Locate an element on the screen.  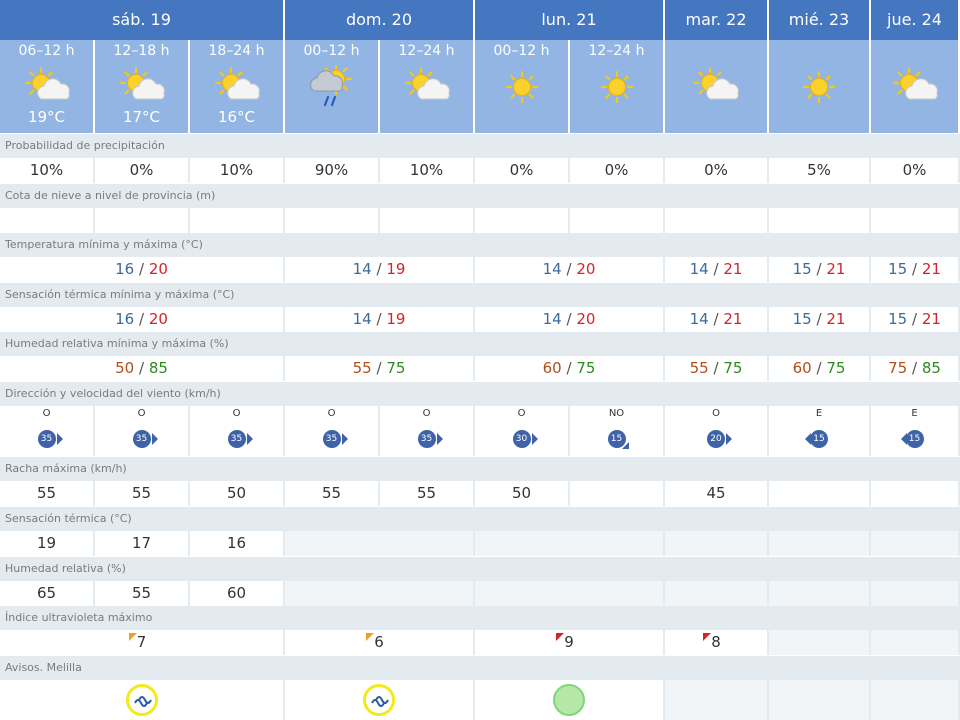
period-label: 12–24 h is located at coordinates (616, 51).